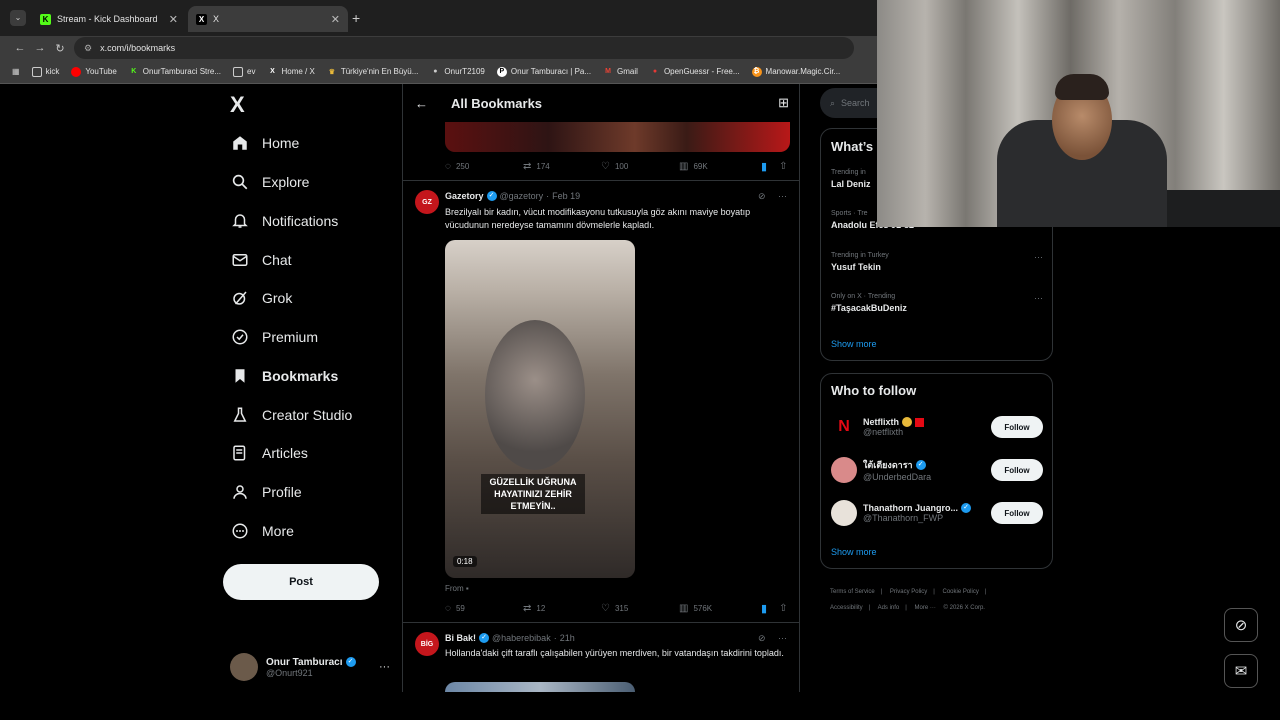 Image resolution: width=1280 pixels, height=720 pixels. I want to click on reply-button: ◌ 250, so click(484, 166).